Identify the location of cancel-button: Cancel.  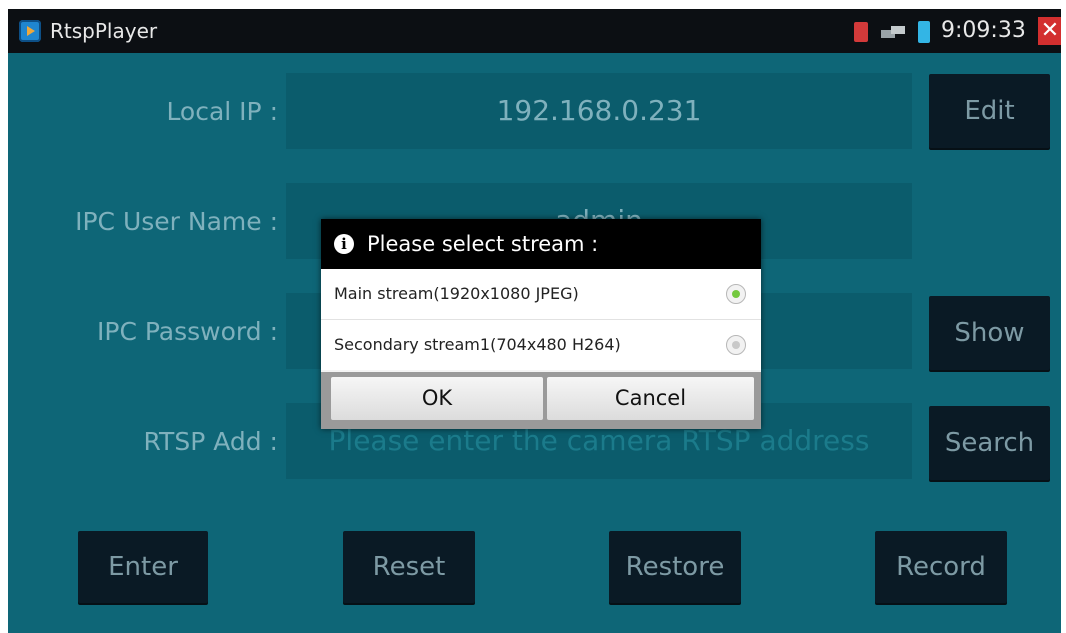
(650, 398).